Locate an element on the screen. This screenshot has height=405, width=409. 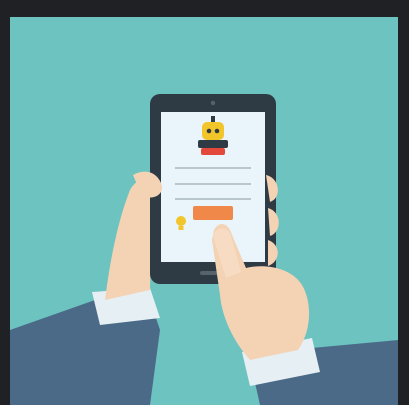
password-field is located at coordinates (213, 184).